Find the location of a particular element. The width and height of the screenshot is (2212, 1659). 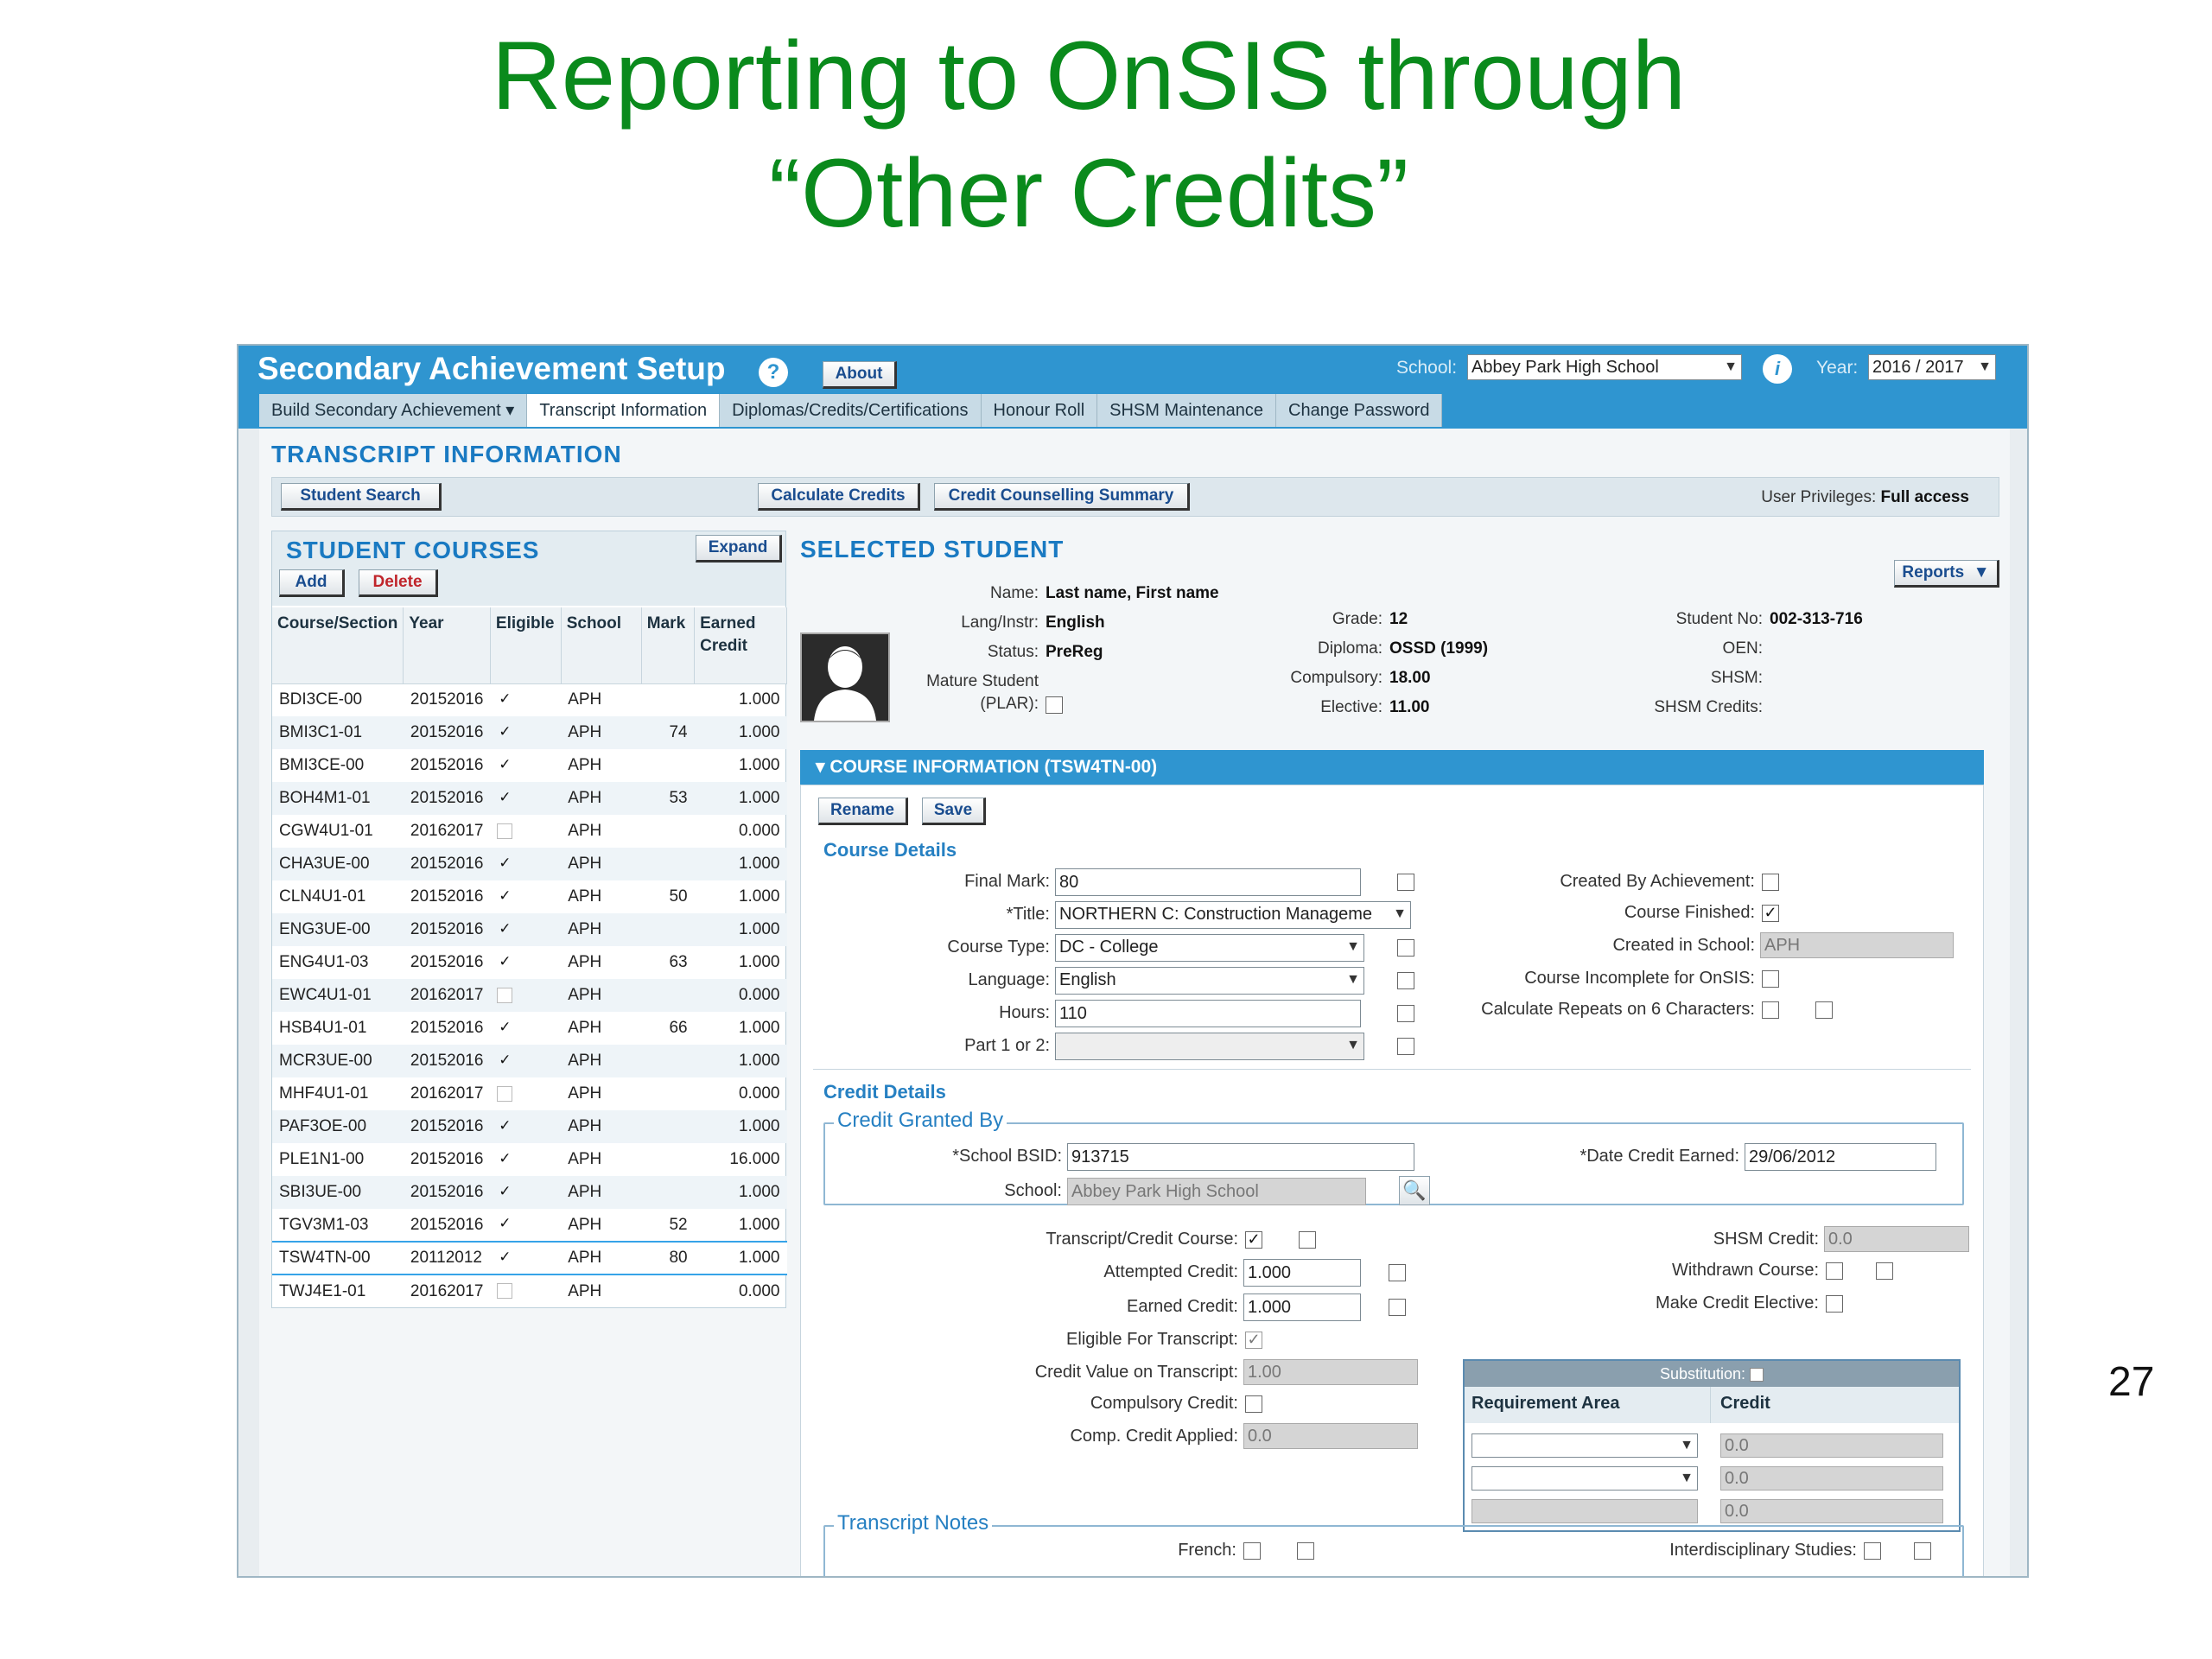

date-credit-earned-input: 29/06/2012 is located at coordinates (1840, 1157).